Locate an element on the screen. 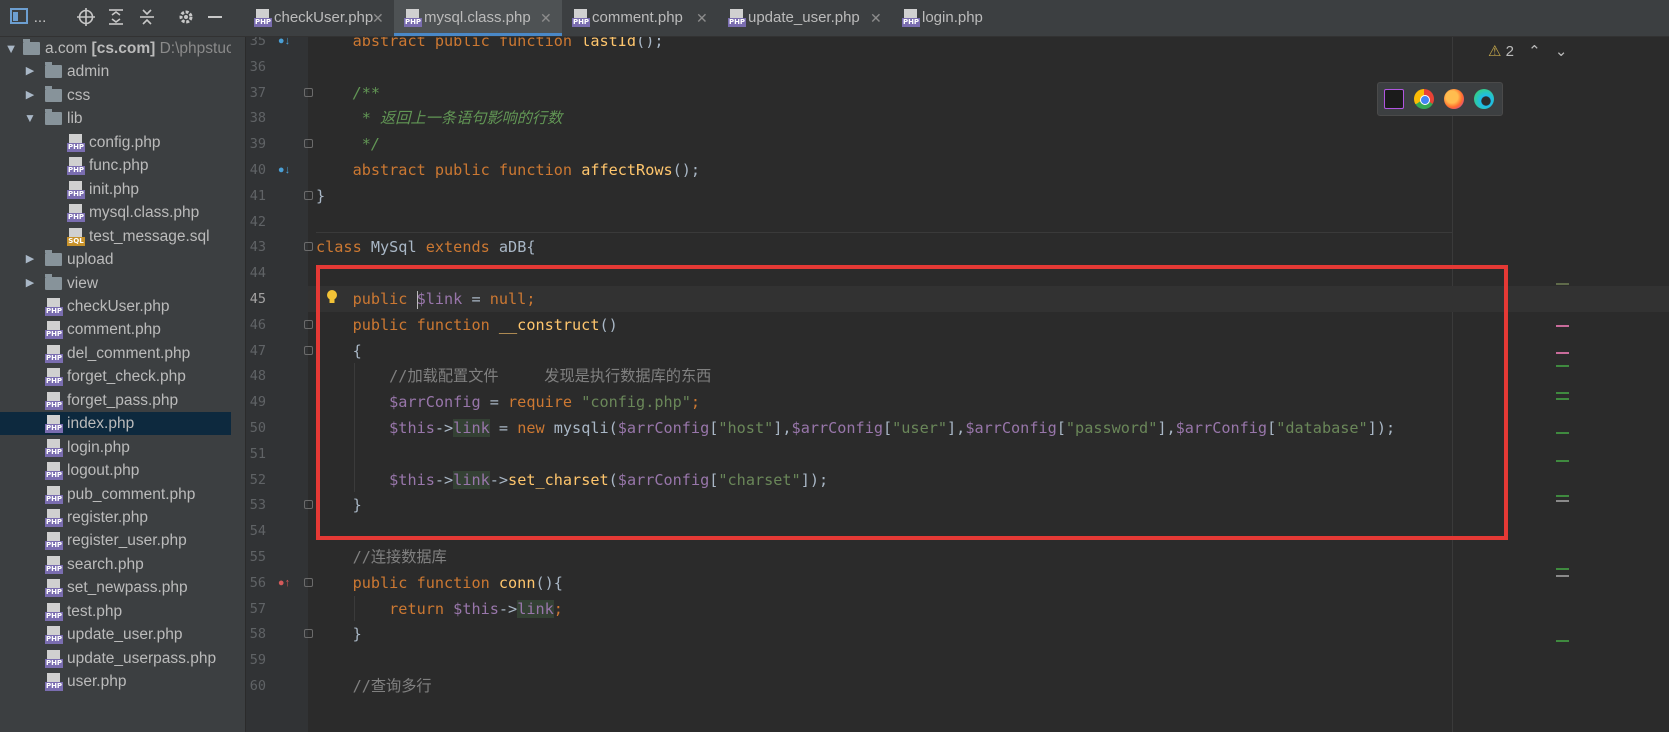 The width and height of the screenshot is (1669, 732). tree-folder: ▶ admin is located at coordinates (115, 71).